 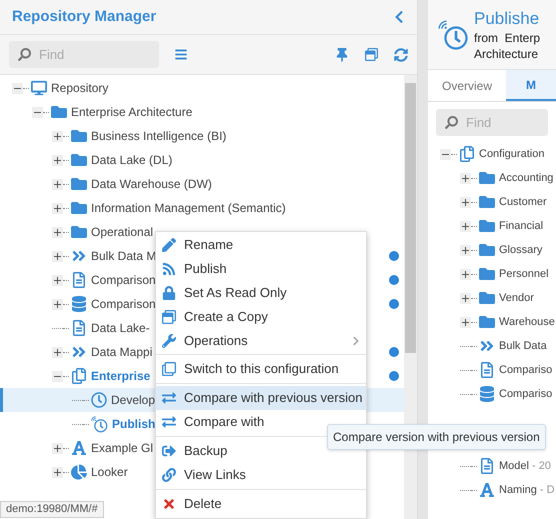 What do you see at coordinates (523, 202) in the screenshot?
I see `tree-item-label: Customer` at bounding box center [523, 202].